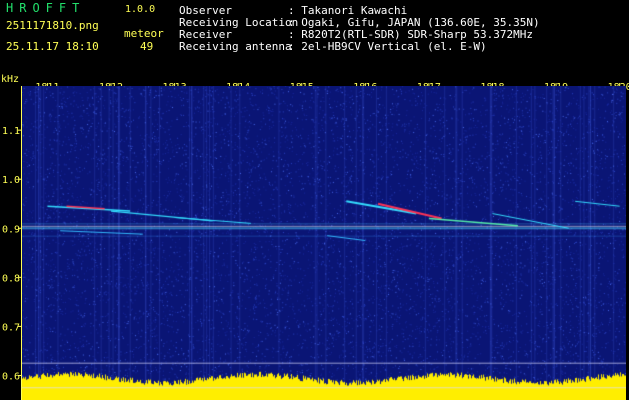 The width and height of the screenshot is (629, 400). Describe the element at coordinates (144, 33) in the screenshot. I see `meteor-label: meteor` at that location.